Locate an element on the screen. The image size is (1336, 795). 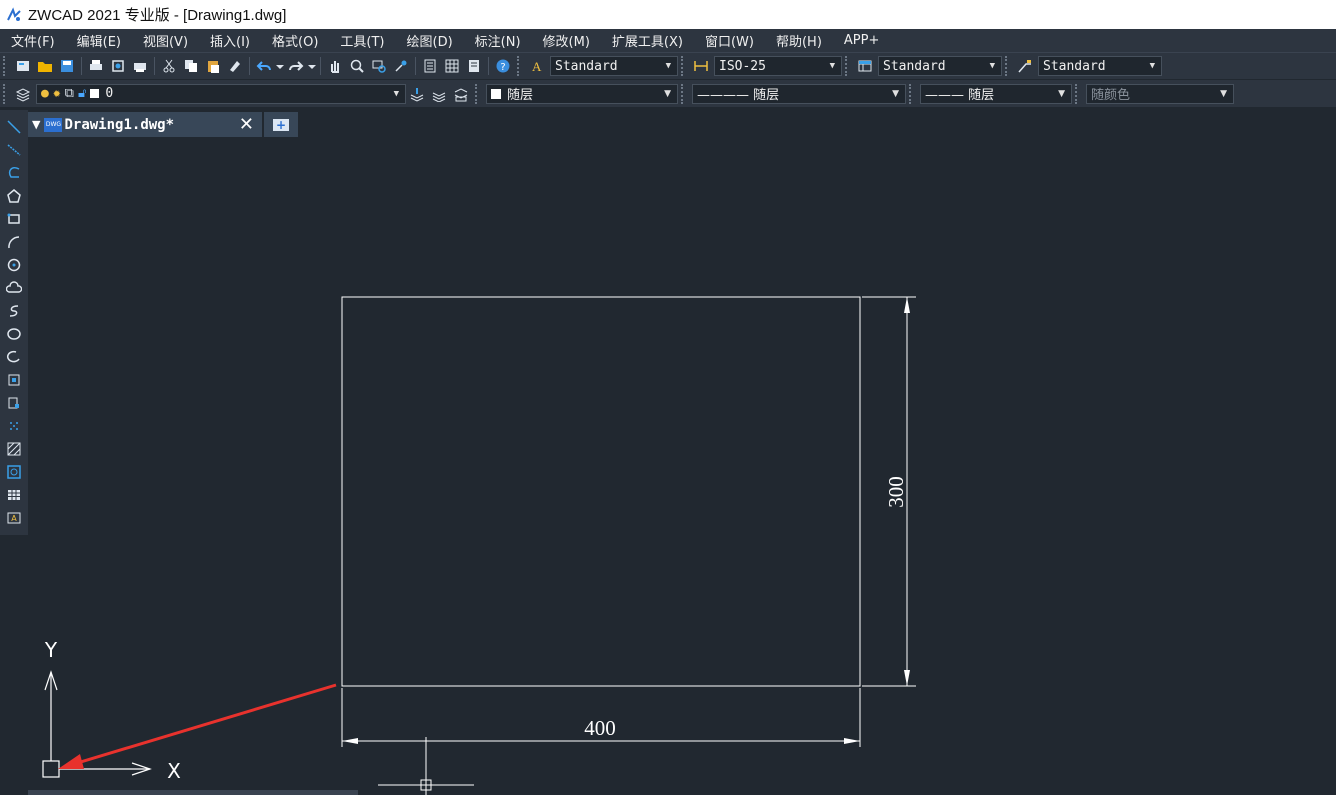
menu-edit: 编辑(E) is located at coordinates (99, 40).